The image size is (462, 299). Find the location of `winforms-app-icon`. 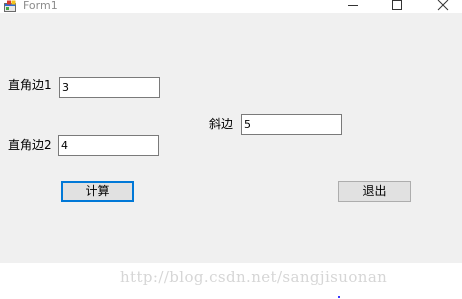

winforms-app-icon is located at coordinates (10, 6).